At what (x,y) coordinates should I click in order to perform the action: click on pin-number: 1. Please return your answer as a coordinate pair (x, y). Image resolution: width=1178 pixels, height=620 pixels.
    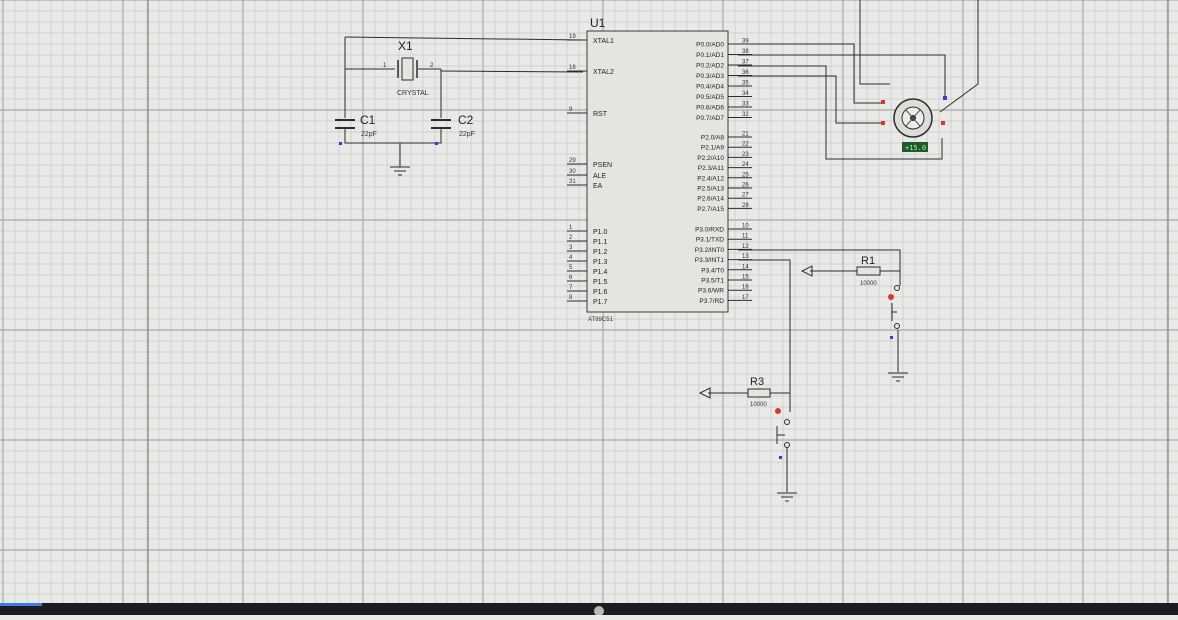
    Looking at the image, I should click on (571, 228).